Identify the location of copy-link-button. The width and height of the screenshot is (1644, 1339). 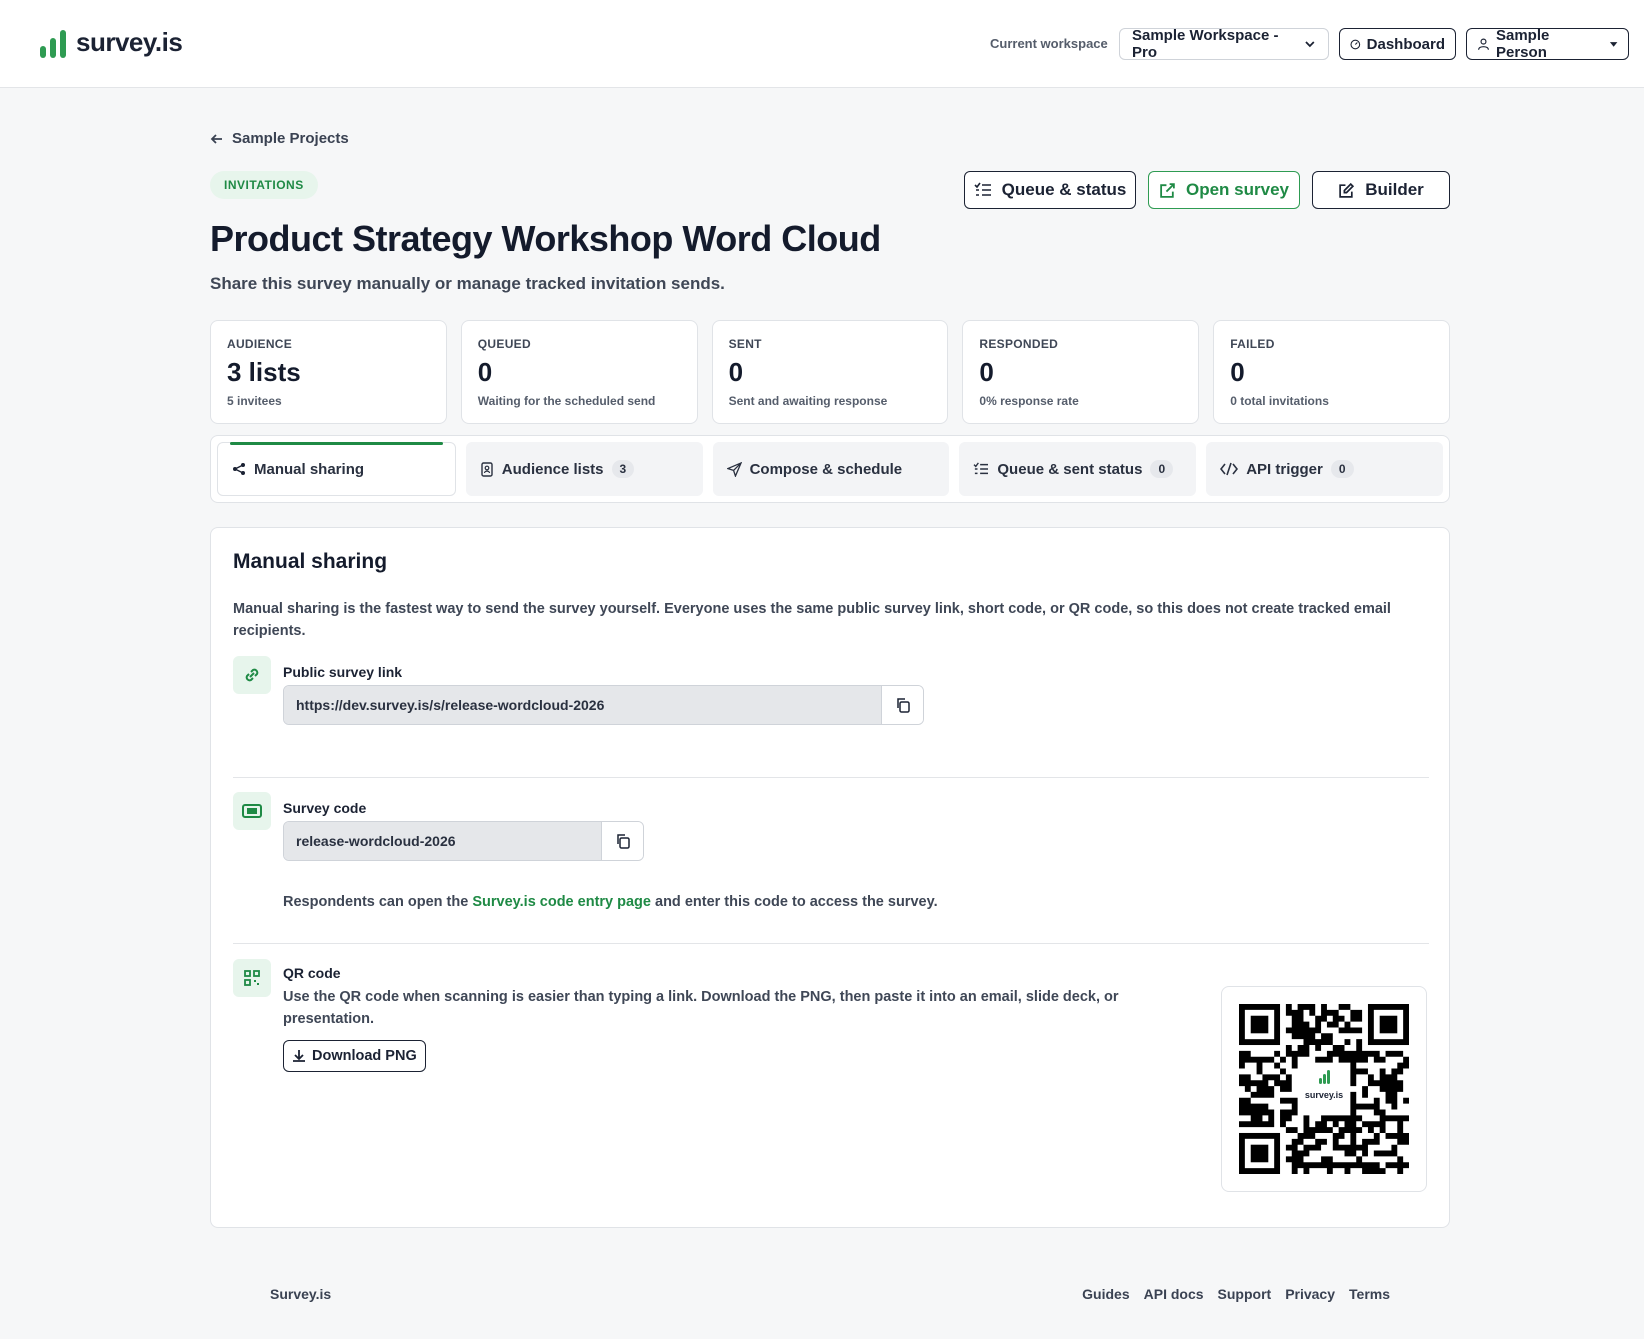
(902, 705).